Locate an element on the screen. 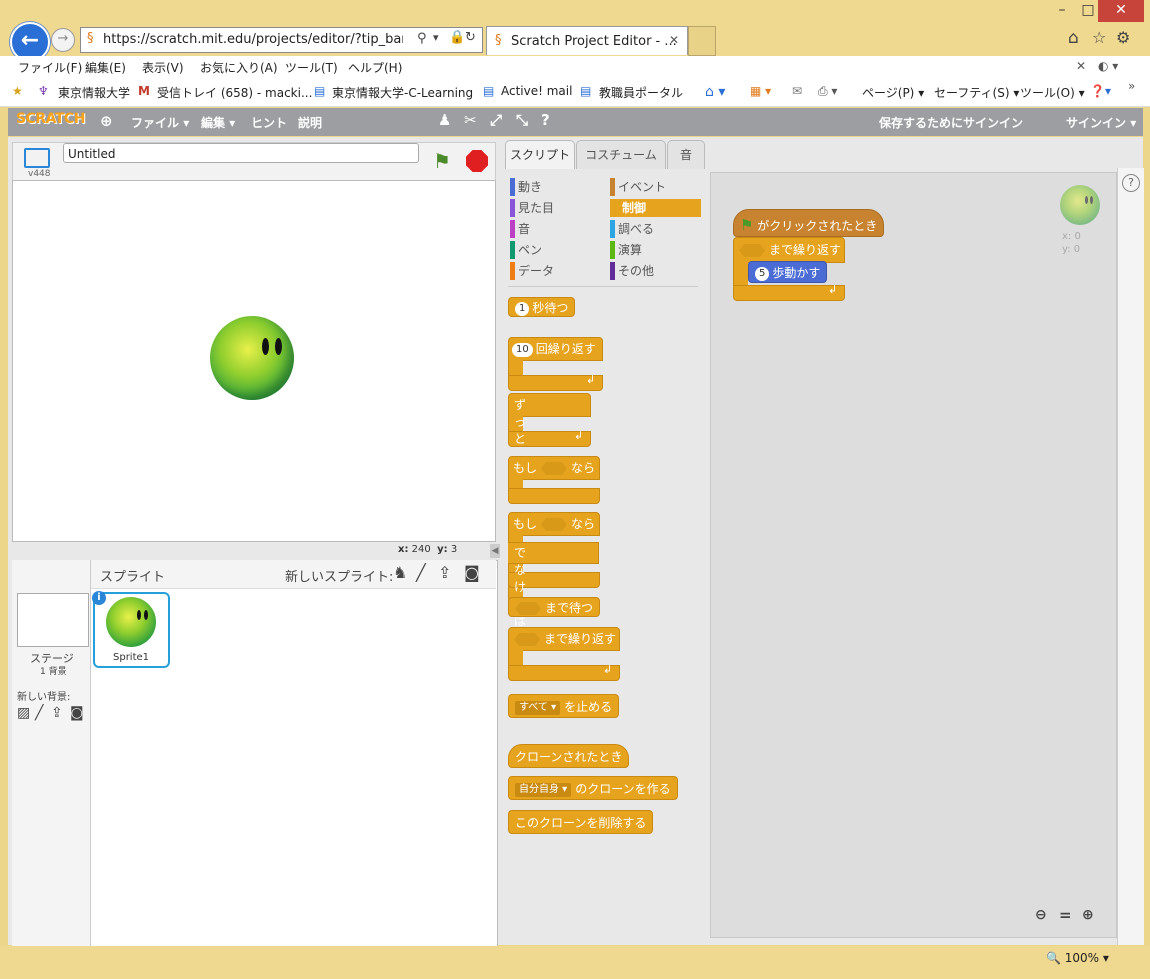  block-wait-until: まで待つ is located at coordinates (554, 607).